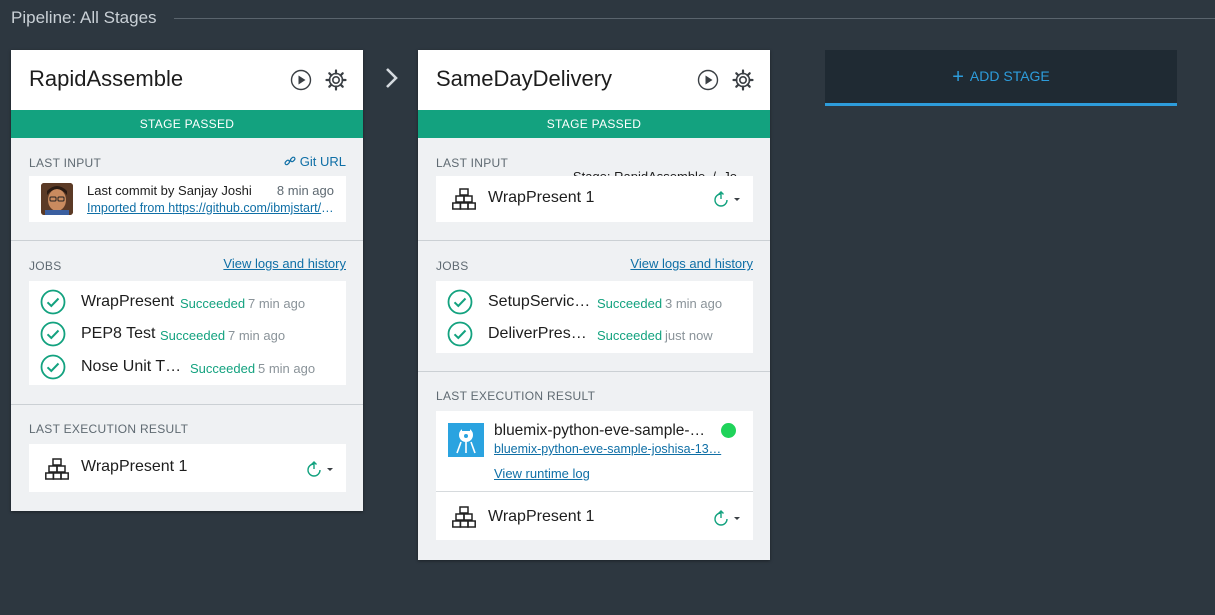  What do you see at coordinates (958, 77) in the screenshot?
I see `plus-icon: +` at bounding box center [958, 77].